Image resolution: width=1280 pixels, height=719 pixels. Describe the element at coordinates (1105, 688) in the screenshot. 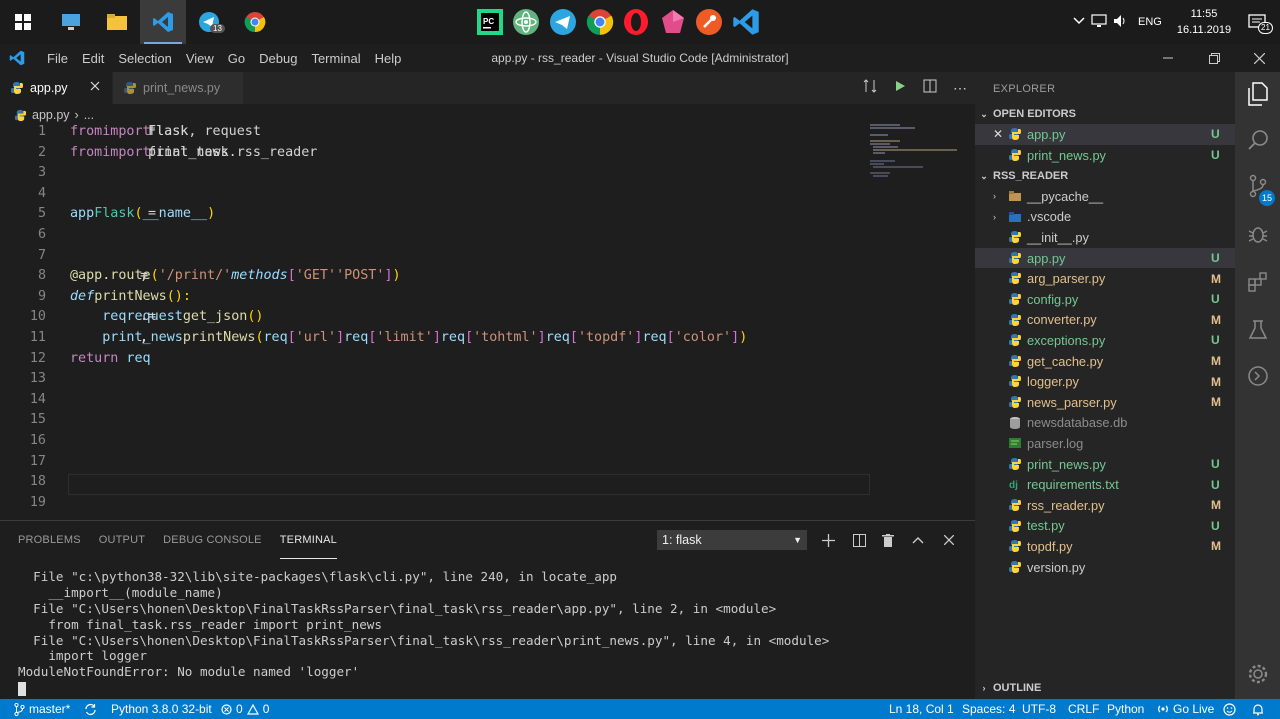

I see `outline-section: › OUTLINE` at that location.